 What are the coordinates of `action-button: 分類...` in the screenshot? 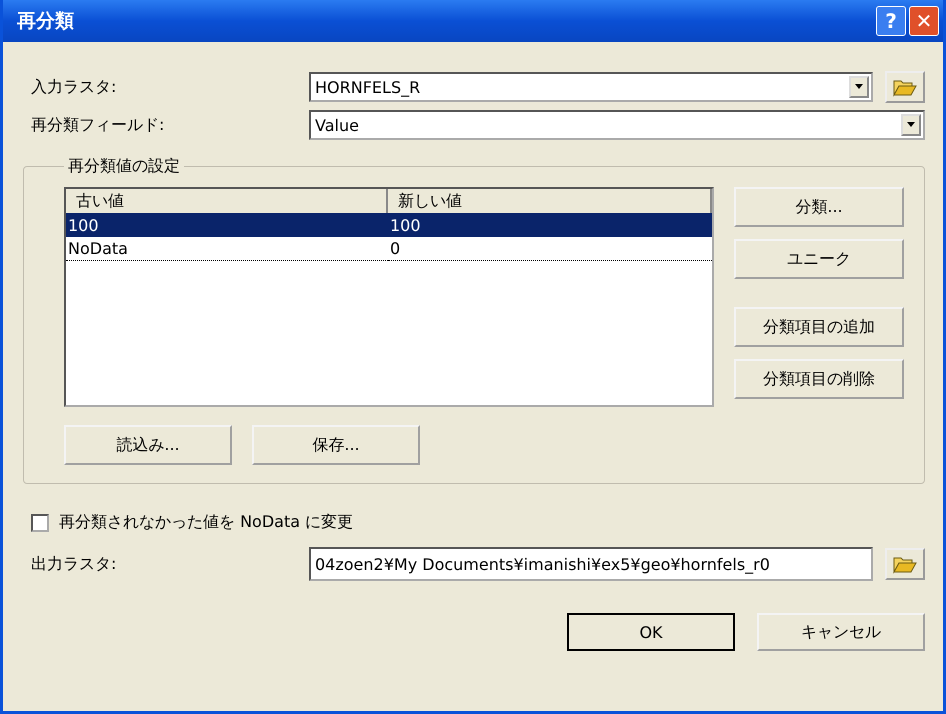 It's located at (819, 207).